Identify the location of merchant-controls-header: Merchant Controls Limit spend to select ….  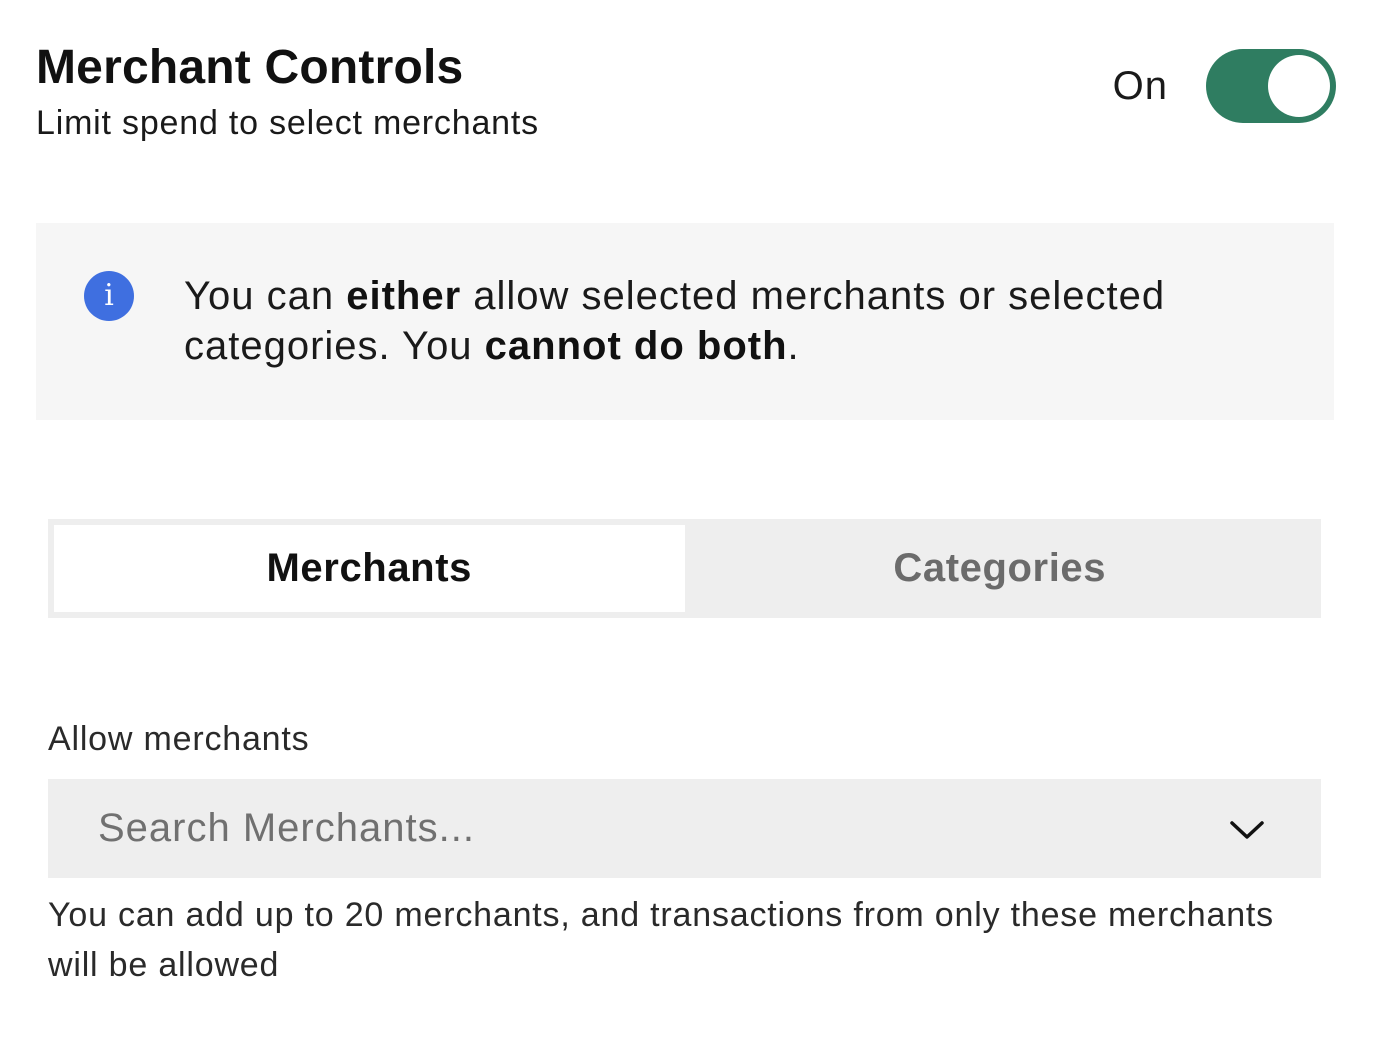
(686, 96).